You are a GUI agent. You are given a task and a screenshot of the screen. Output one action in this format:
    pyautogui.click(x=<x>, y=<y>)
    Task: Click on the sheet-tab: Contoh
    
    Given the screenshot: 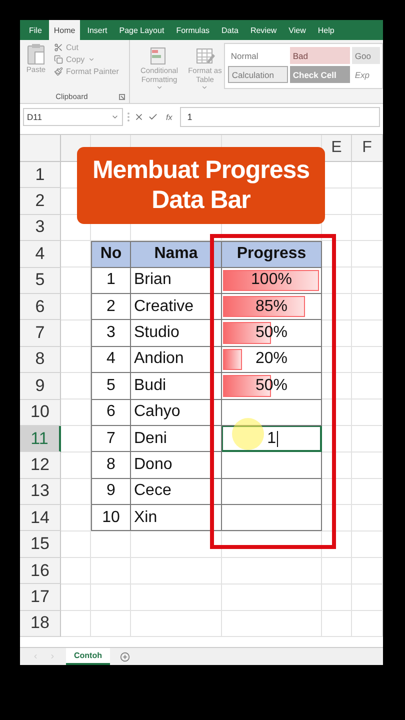 What is the action you would take?
    pyautogui.click(x=88, y=656)
    